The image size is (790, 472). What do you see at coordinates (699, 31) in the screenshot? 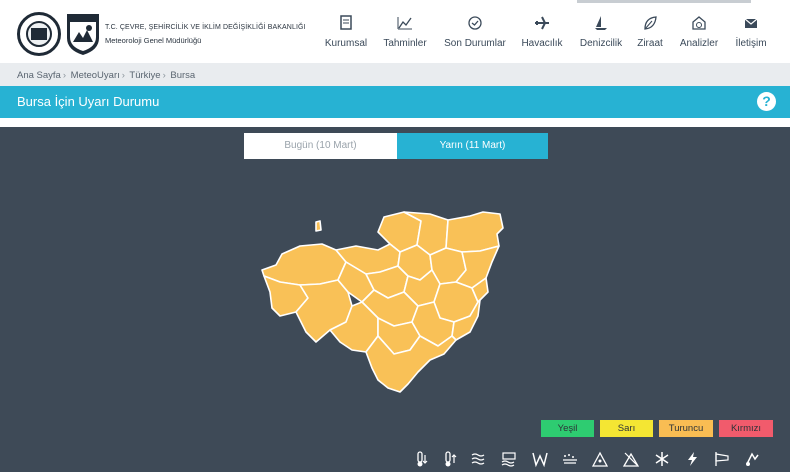
I see `nav-analizler: Analizler` at bounding box center [699, 31].